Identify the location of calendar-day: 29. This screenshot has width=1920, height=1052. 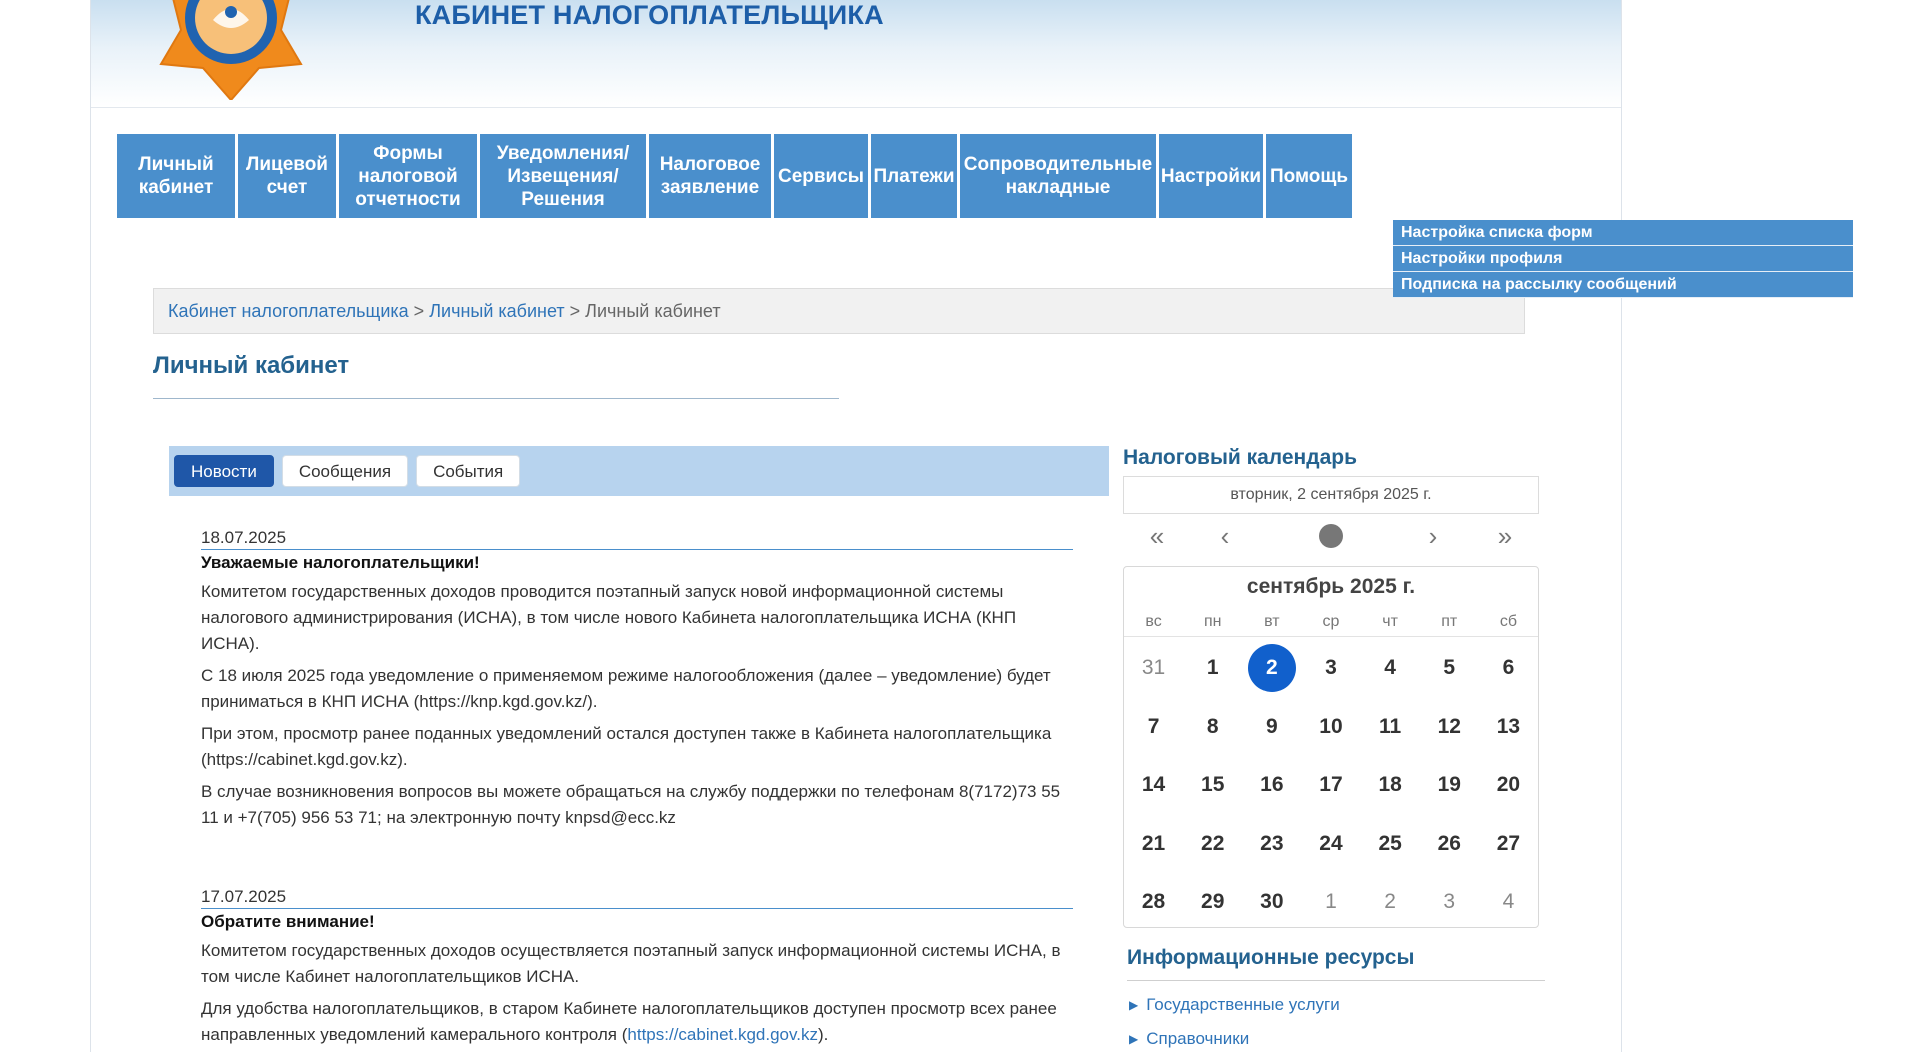
(1212, 902).